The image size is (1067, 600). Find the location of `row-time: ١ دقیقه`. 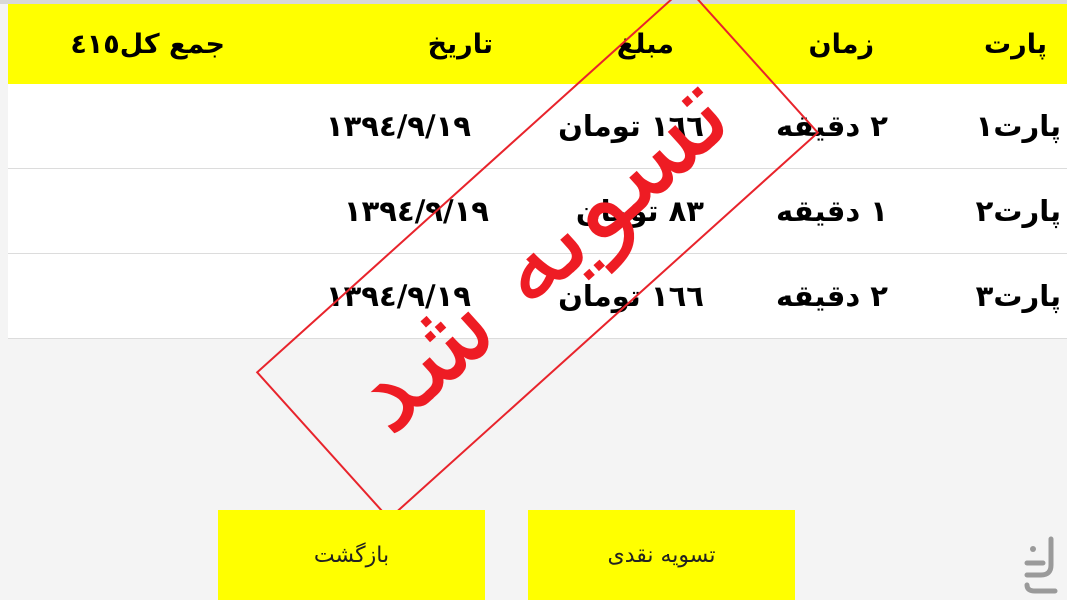

row-time: ١ دقیقه is located at coordinates (832, 211).